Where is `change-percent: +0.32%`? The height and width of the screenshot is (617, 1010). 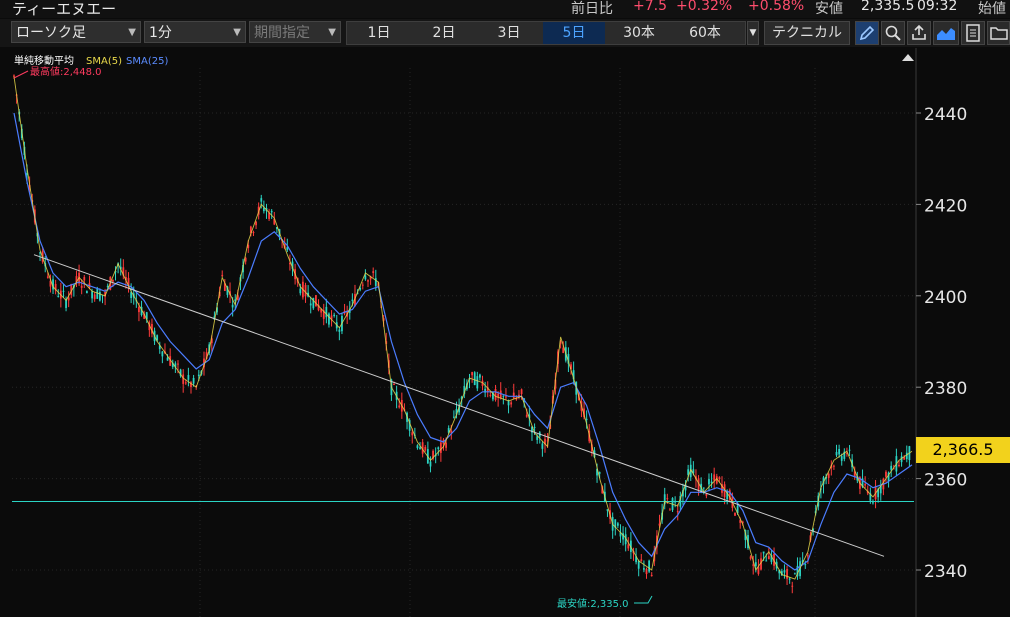 change-percent: +0.32% is located at coordinates (704, 7).